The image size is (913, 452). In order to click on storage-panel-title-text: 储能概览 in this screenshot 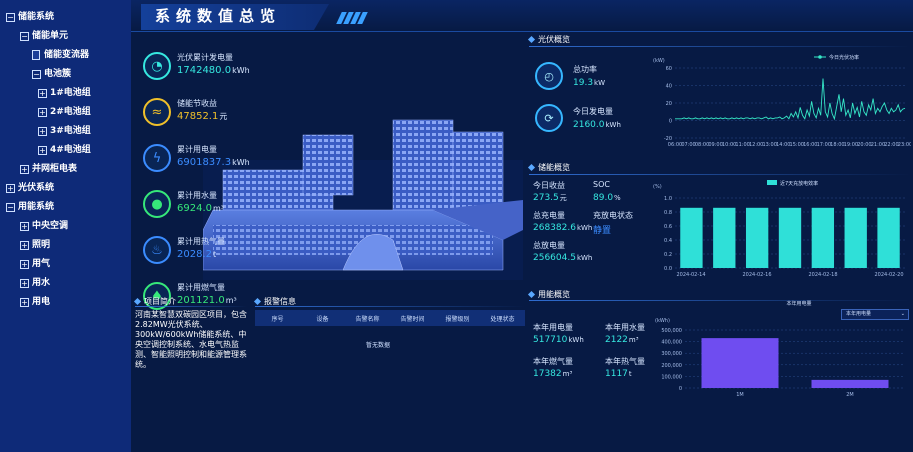, I will do `click(554, 167)`.